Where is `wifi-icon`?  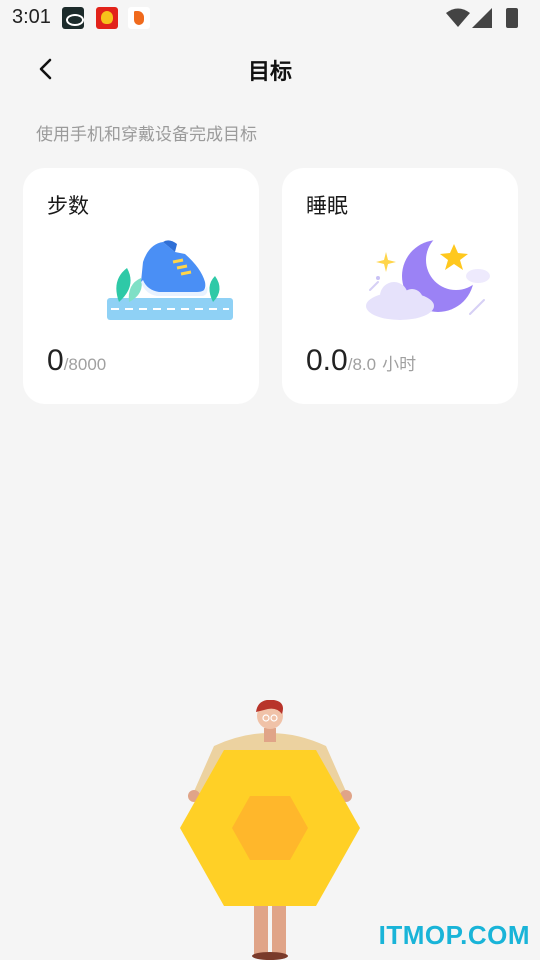
wifi-icon is located at coordinates (458, 17).